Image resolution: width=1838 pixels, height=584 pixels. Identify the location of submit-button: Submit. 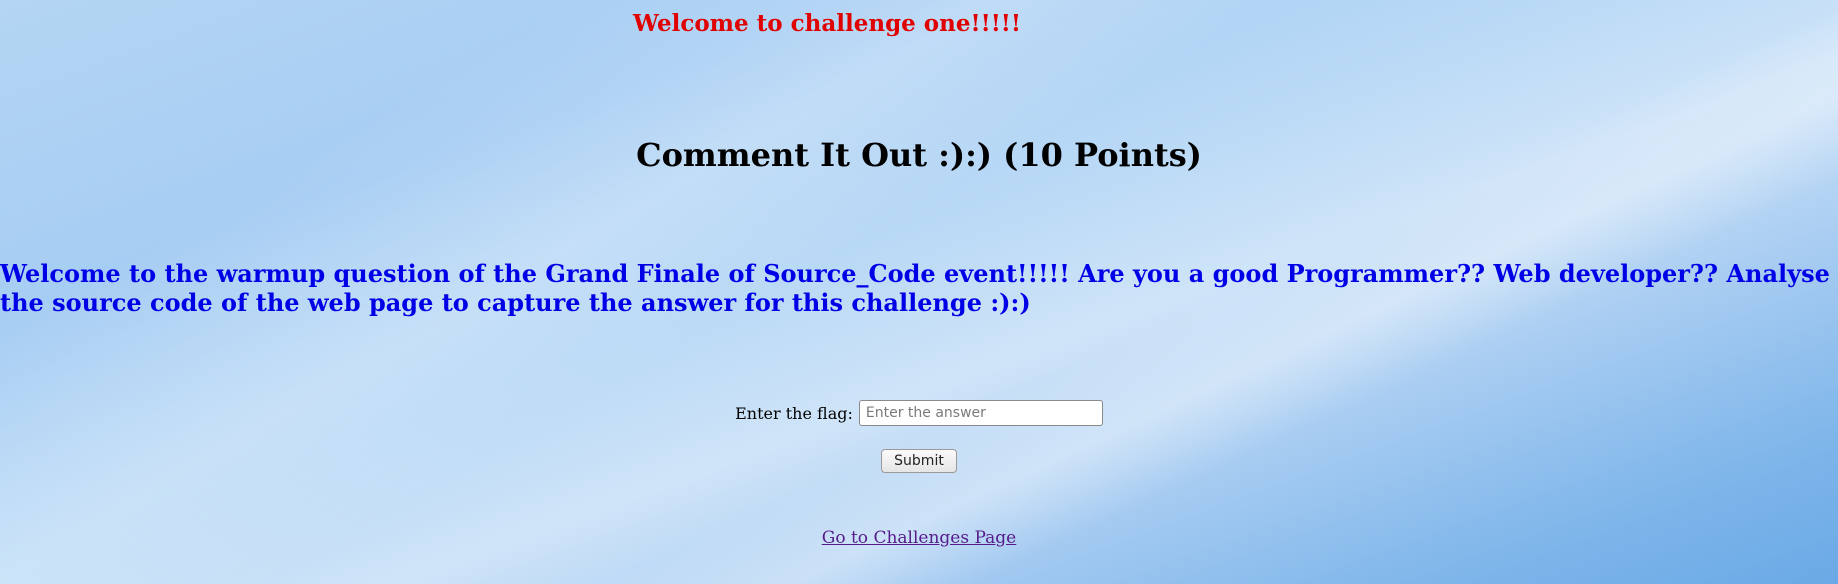
(919, 461).